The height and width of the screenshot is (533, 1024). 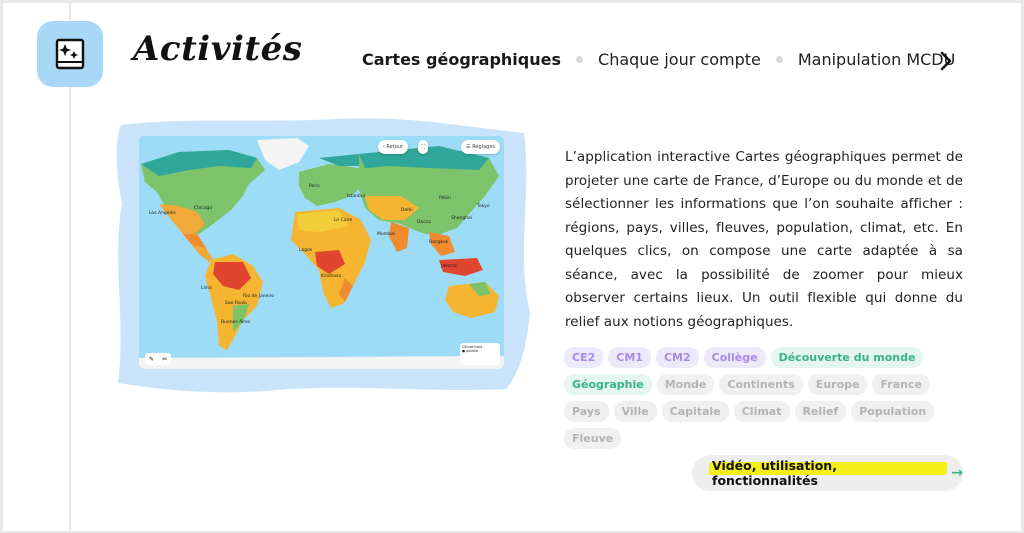 I want to click on map-label-sao-paulo: Sao Paulo, so click(x=236, y=303).